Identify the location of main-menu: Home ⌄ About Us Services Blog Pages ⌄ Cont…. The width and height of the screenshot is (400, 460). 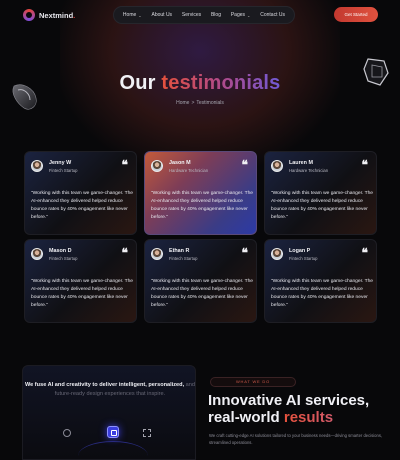
(204, 15).